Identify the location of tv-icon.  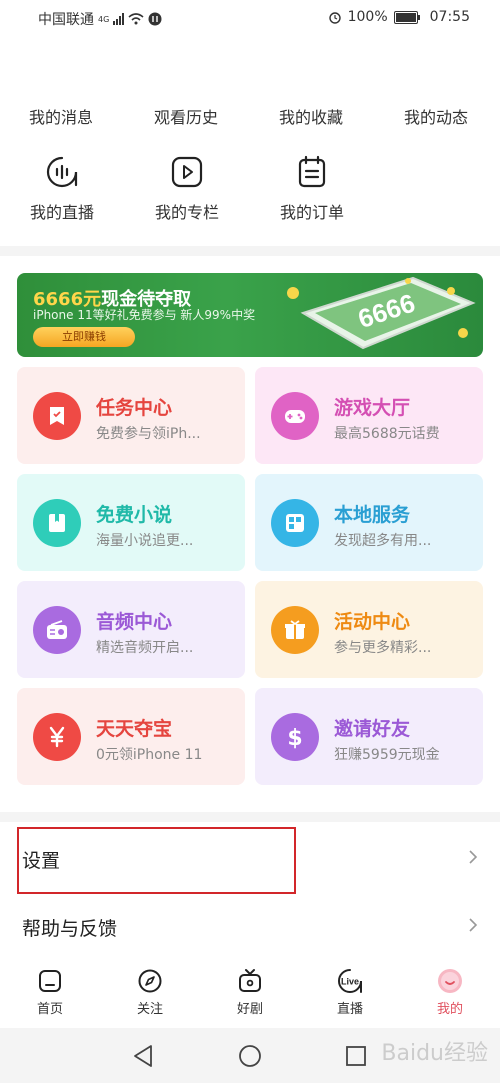
(250, 980).